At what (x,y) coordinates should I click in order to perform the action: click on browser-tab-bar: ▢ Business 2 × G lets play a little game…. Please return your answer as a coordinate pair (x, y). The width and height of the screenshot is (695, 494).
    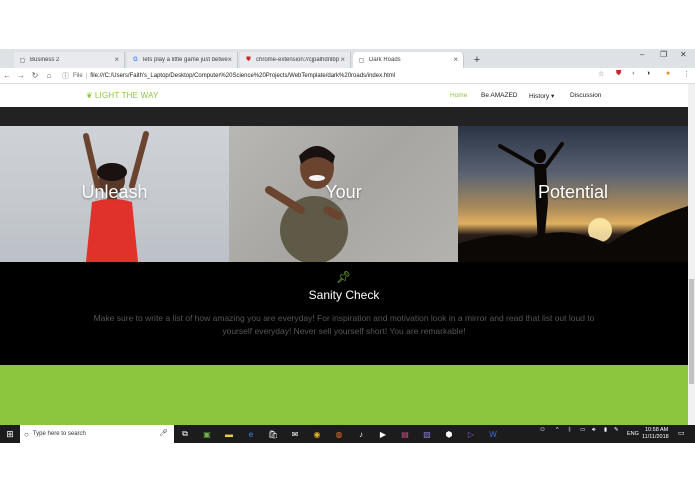
    Looking at the image, I should click on (347, 58).